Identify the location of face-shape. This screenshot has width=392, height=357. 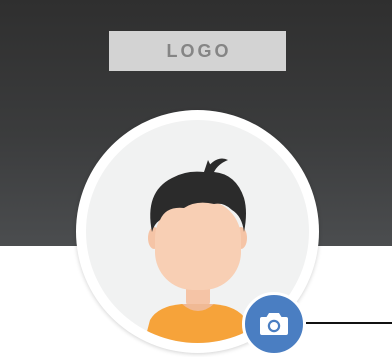
(198, 245).